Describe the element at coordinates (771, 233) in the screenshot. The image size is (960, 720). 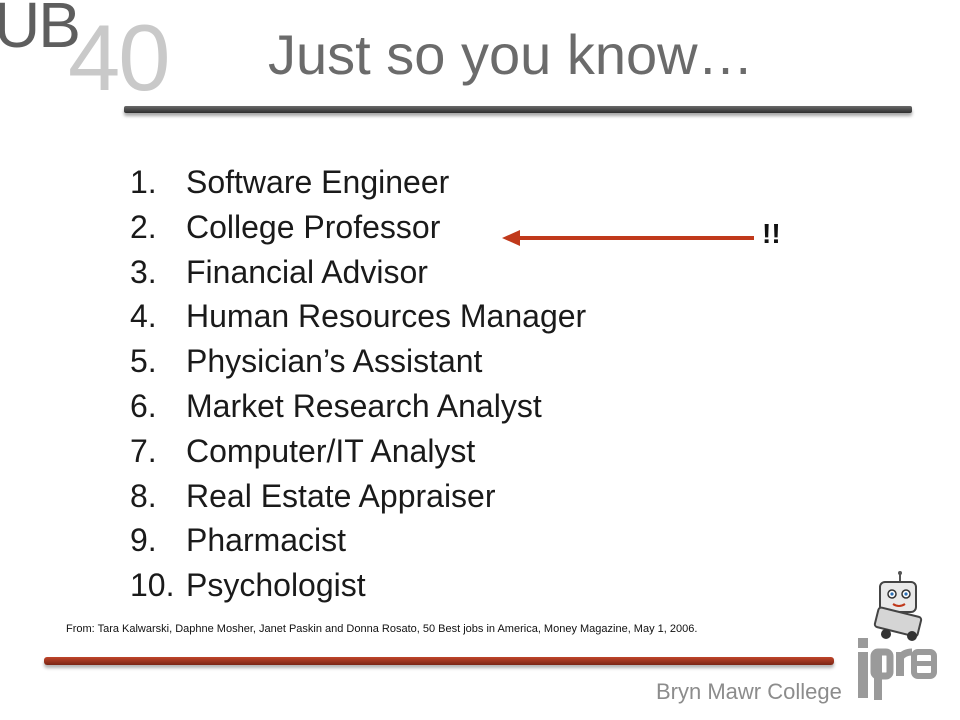
I see `emphasis-mark: !!` at that location.